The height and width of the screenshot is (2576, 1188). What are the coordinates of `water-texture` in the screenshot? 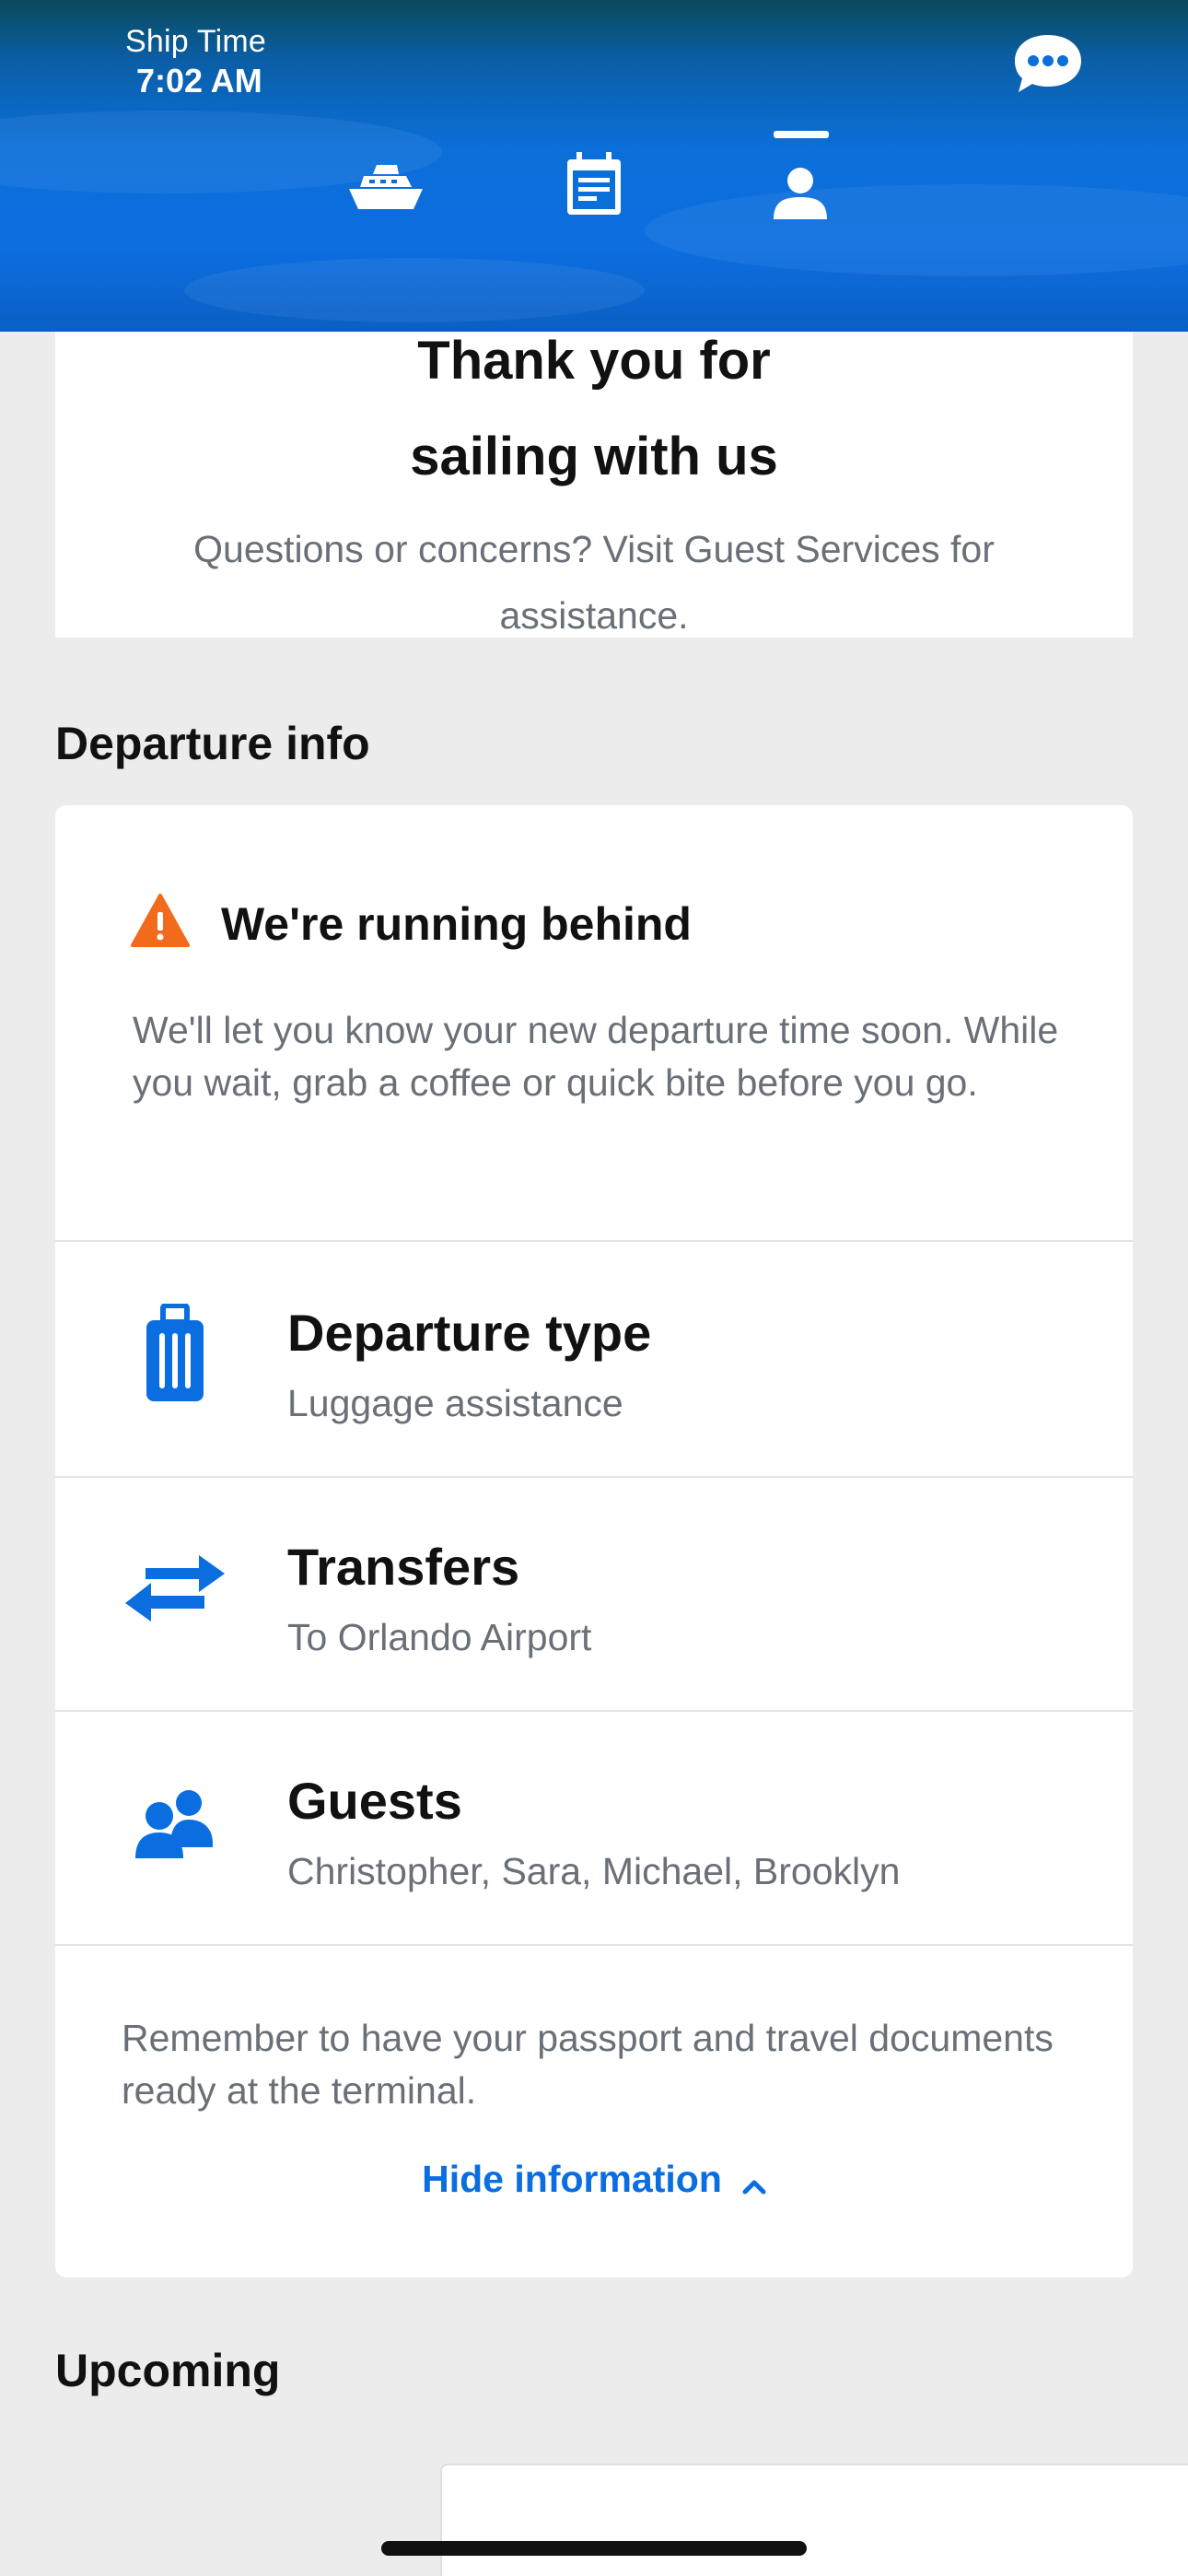 It's located at (414, 290).